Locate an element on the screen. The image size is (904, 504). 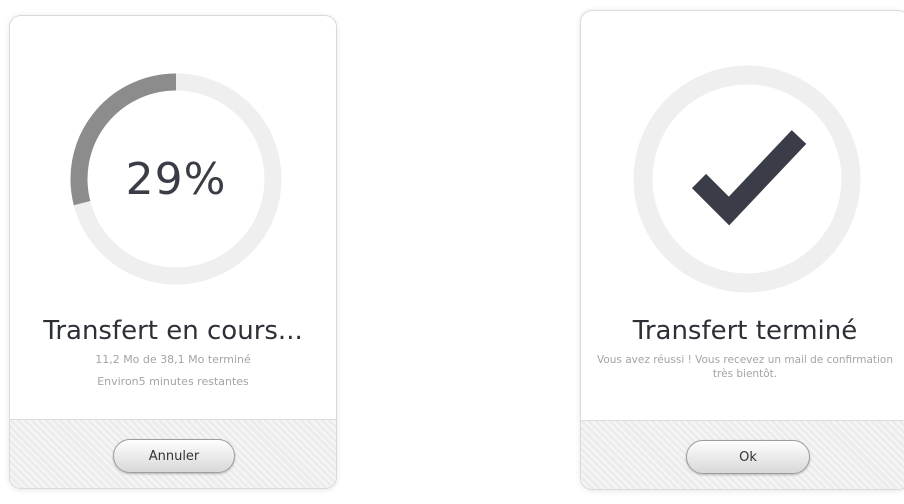
cancel-button: Annuler is located at coordinates (174, 456).